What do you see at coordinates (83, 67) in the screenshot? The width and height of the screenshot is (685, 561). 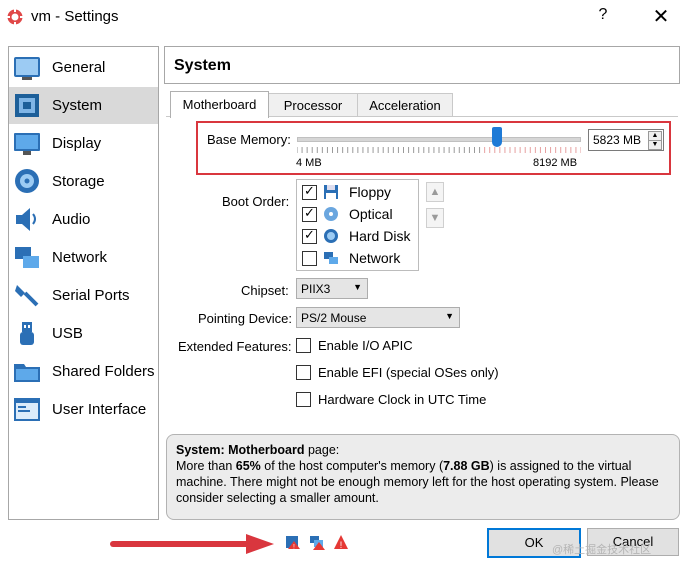 I see `sidebar-item-general: General` at bounding box center [83, 67].